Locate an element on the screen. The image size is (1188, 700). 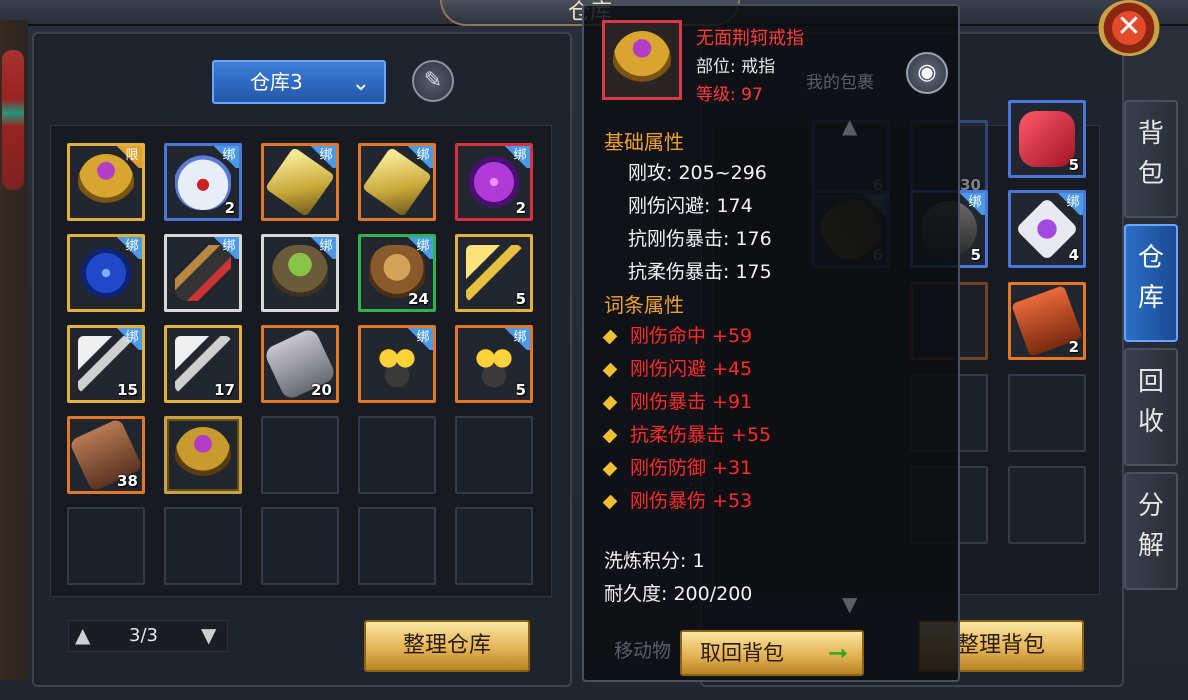
tooltip-item-frame is located at coordinates (642, 60).